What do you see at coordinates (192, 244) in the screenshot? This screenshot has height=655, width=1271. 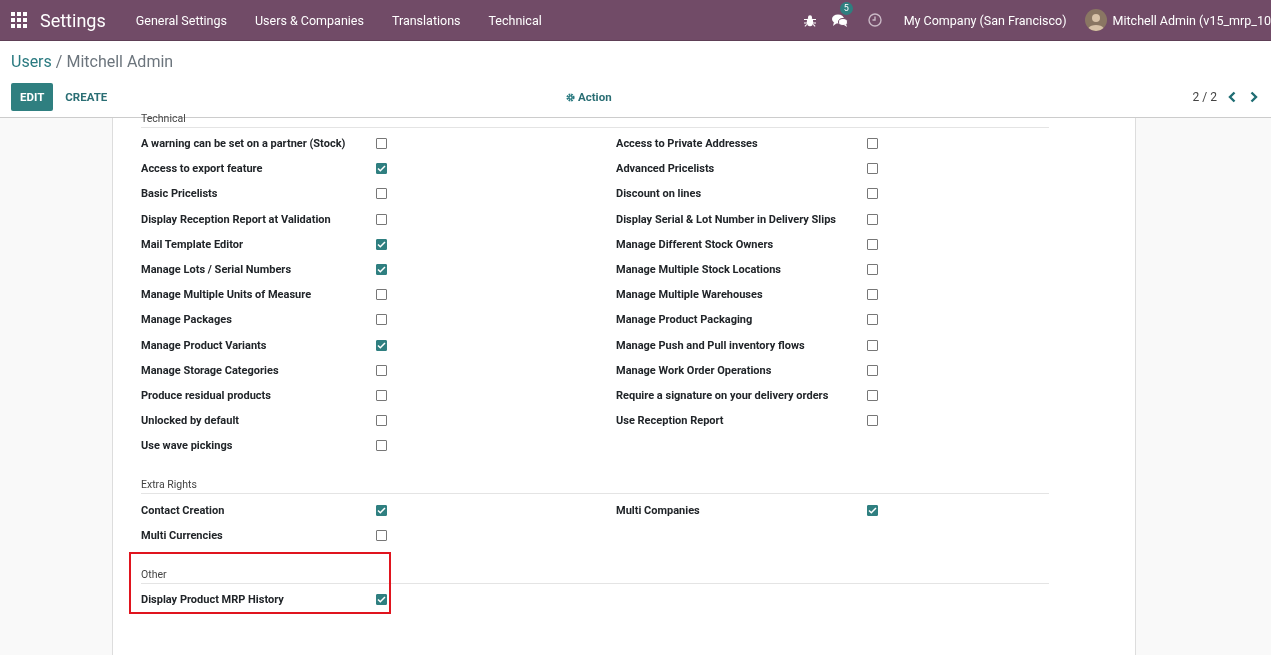 I see `field-label: Mail Template Editor` at bounding box center [192, 244].